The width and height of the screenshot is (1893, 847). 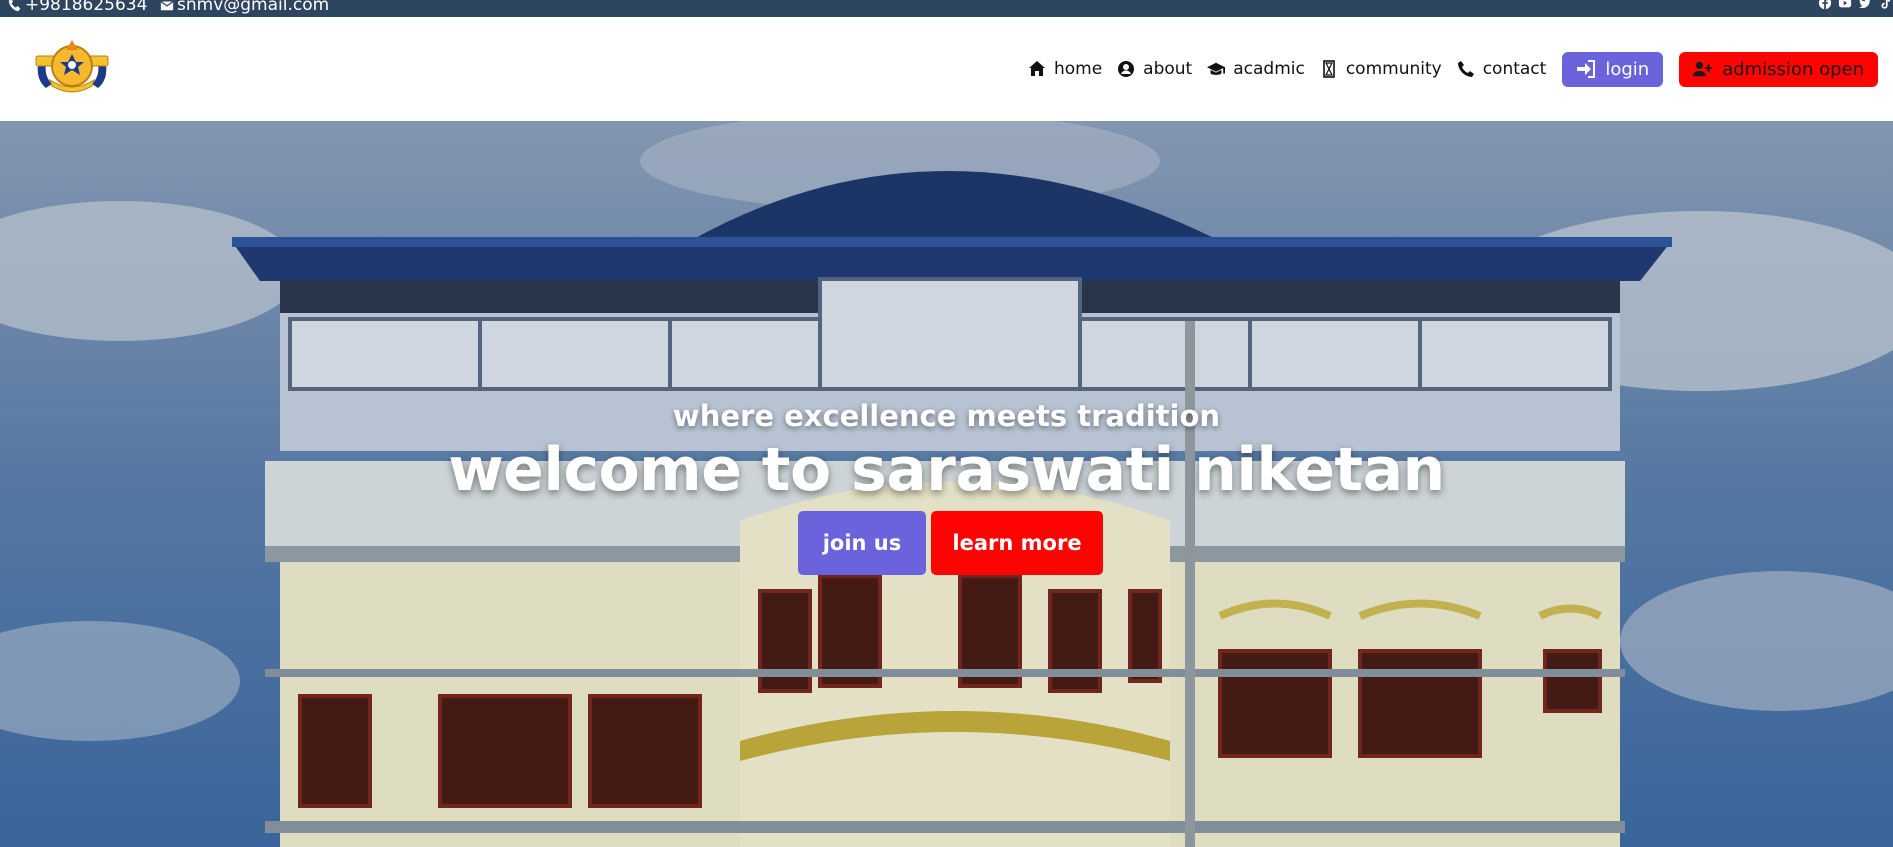 I want to click on nav-about-label: about, so click(x=1168, y=69).